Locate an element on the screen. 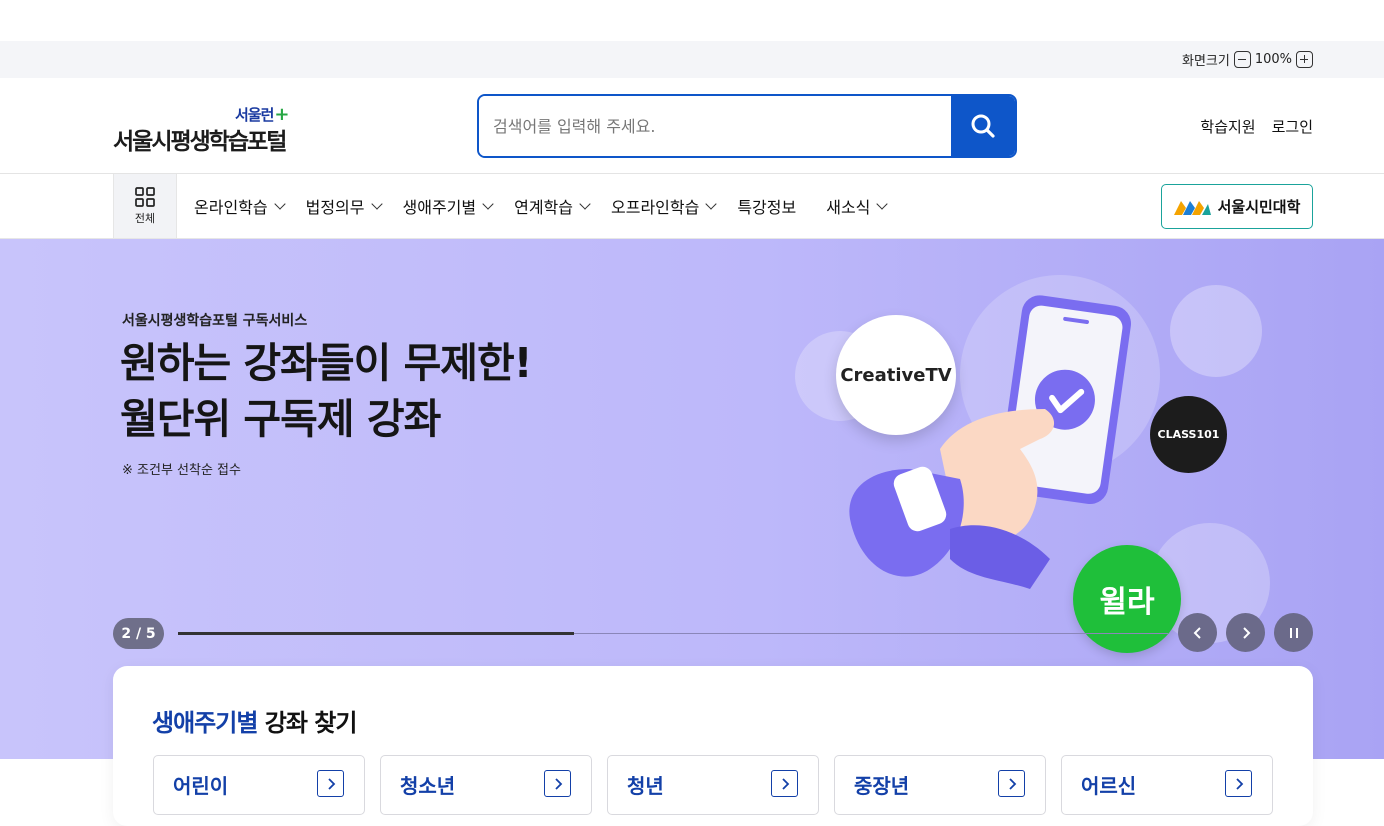  zoom-label: 화면크기 is located at coordinates (1205, 61).